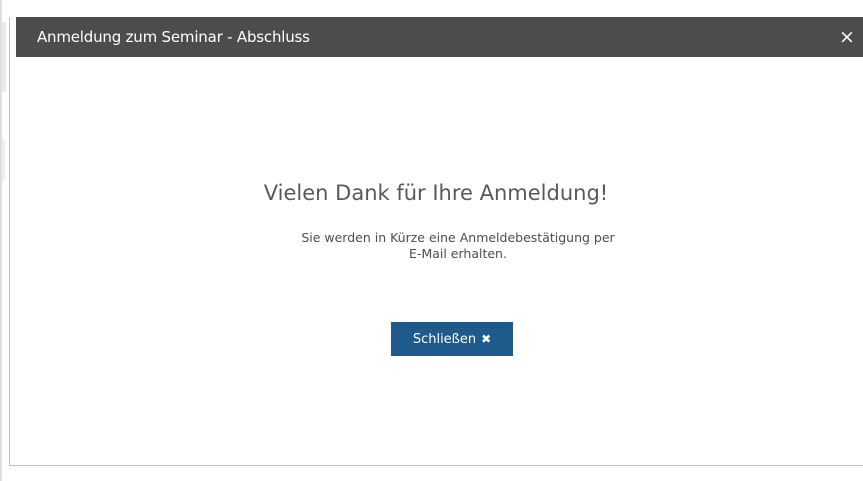 Image resolution: width=863 pixels, height=481 pixels. Describe the element at coordinates (436, 193) in the screenshot. I see `thank-you-heading: Vielen Dank für Ihre Anmeldung!` at that location.